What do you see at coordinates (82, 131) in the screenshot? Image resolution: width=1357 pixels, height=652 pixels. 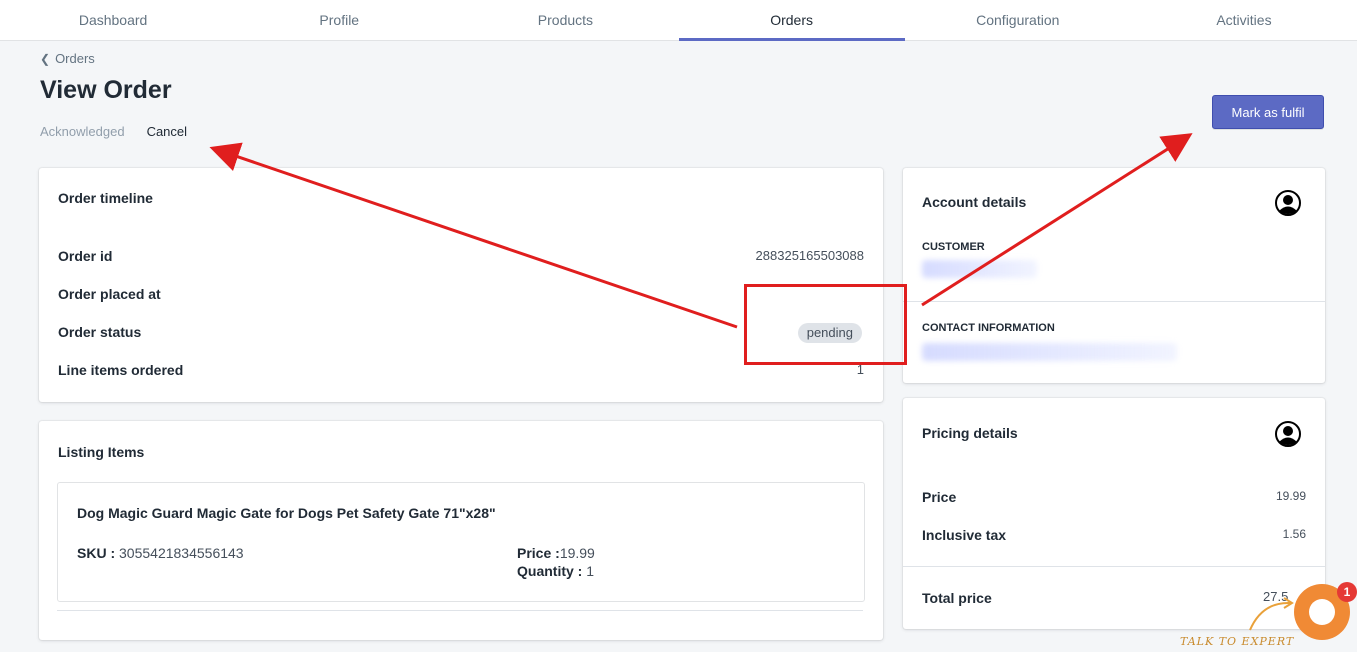 I see `acknowledged-status: Acknowledged` at bounding box center [82, 131].